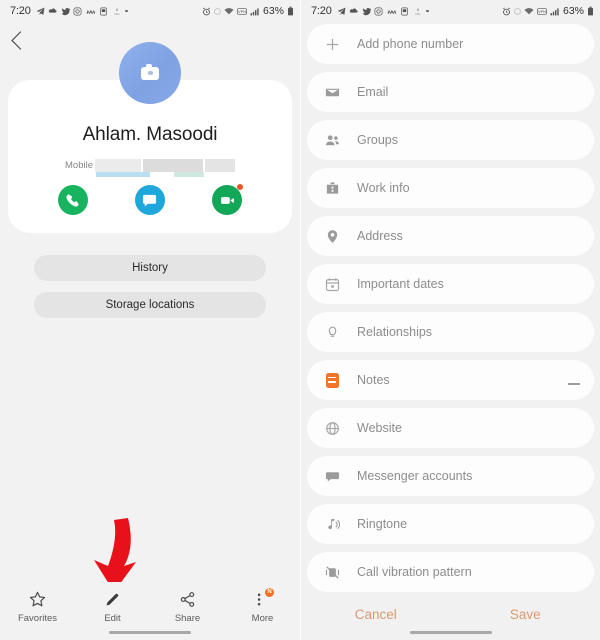 This screenshot has width=600, height=640. Describe the element at coordinates (377, 140) in the screenshot. I see `field-label: Groups` at that location.